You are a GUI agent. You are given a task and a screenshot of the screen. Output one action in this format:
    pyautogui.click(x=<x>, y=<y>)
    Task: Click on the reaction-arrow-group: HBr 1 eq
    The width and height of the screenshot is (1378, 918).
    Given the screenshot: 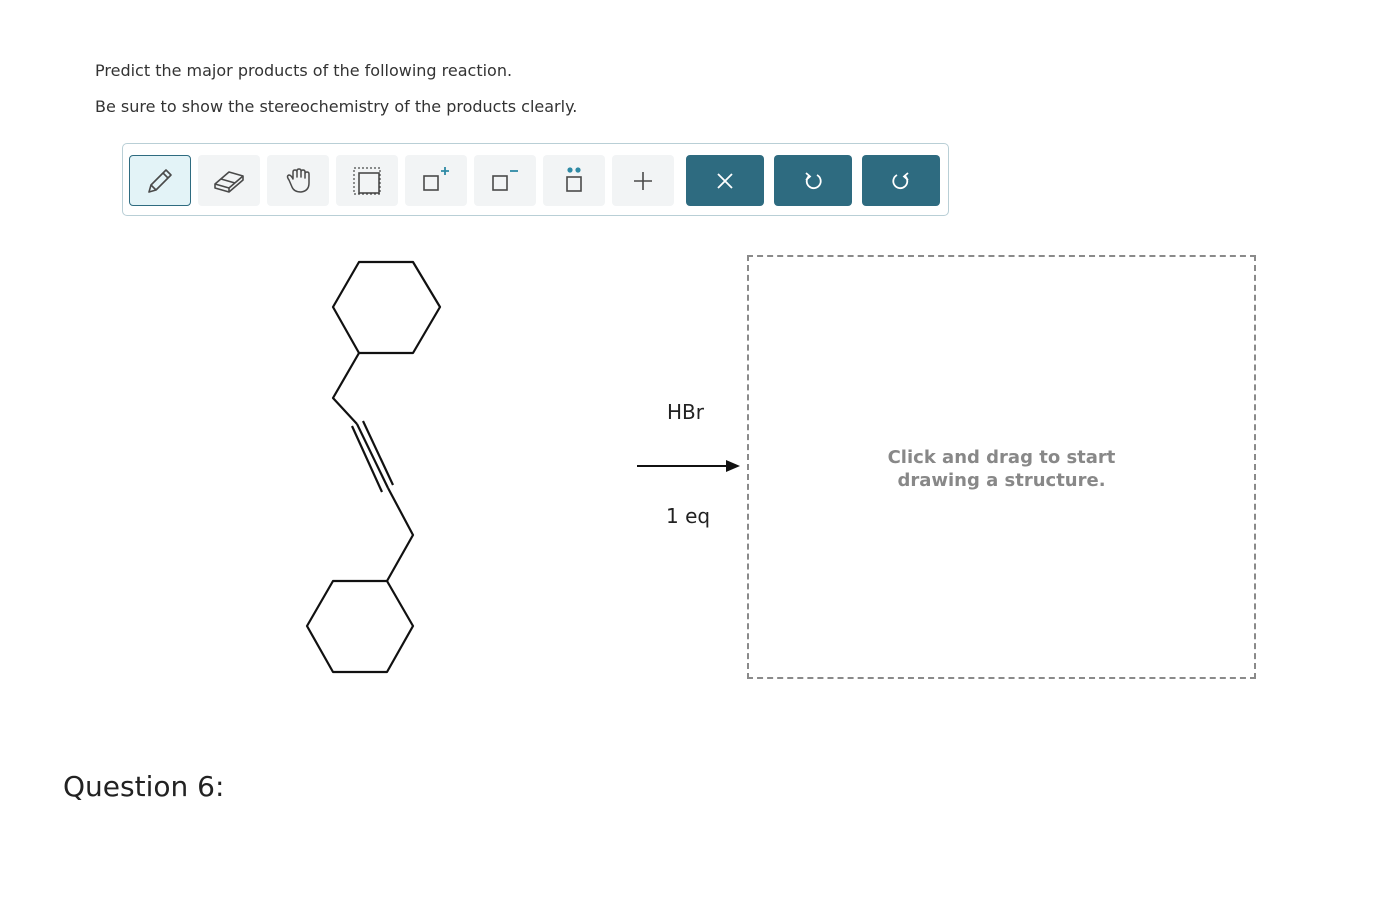 What is the action you would take?
    pyautogui.click(x=690, y=465)
    